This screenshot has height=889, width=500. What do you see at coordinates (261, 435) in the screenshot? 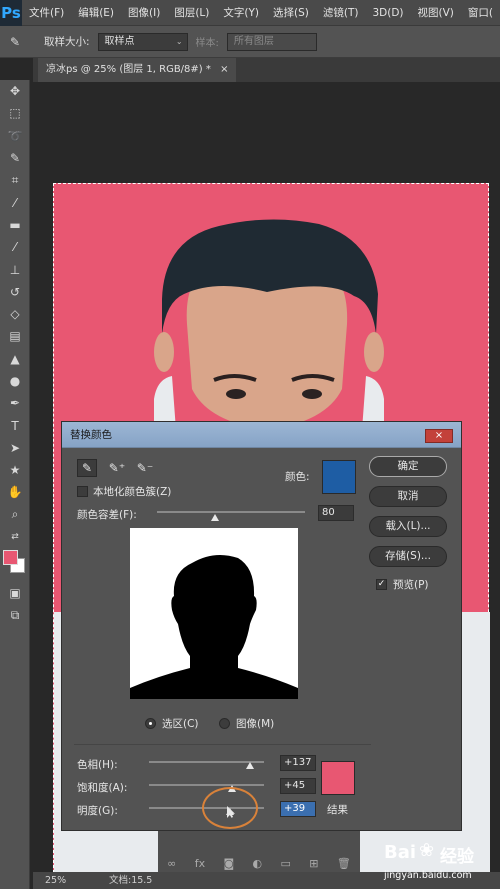
I see `dialog-titlebar: 替换颜色` at bounding box center [261, 435].